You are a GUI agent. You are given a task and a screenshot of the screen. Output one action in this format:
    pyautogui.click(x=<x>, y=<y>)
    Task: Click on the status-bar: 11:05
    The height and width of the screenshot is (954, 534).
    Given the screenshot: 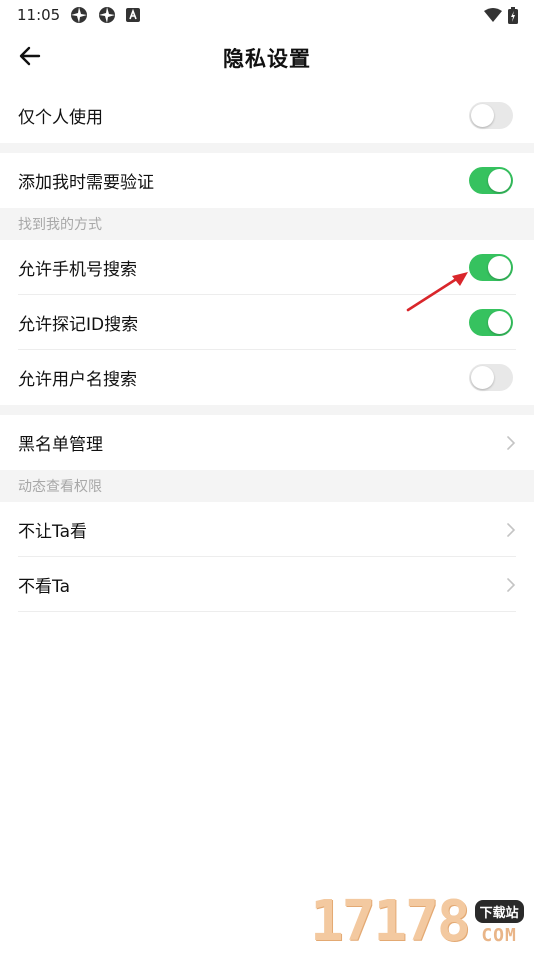 What is the action you would take?
    pyautogui.click(x=267, y=15)
    